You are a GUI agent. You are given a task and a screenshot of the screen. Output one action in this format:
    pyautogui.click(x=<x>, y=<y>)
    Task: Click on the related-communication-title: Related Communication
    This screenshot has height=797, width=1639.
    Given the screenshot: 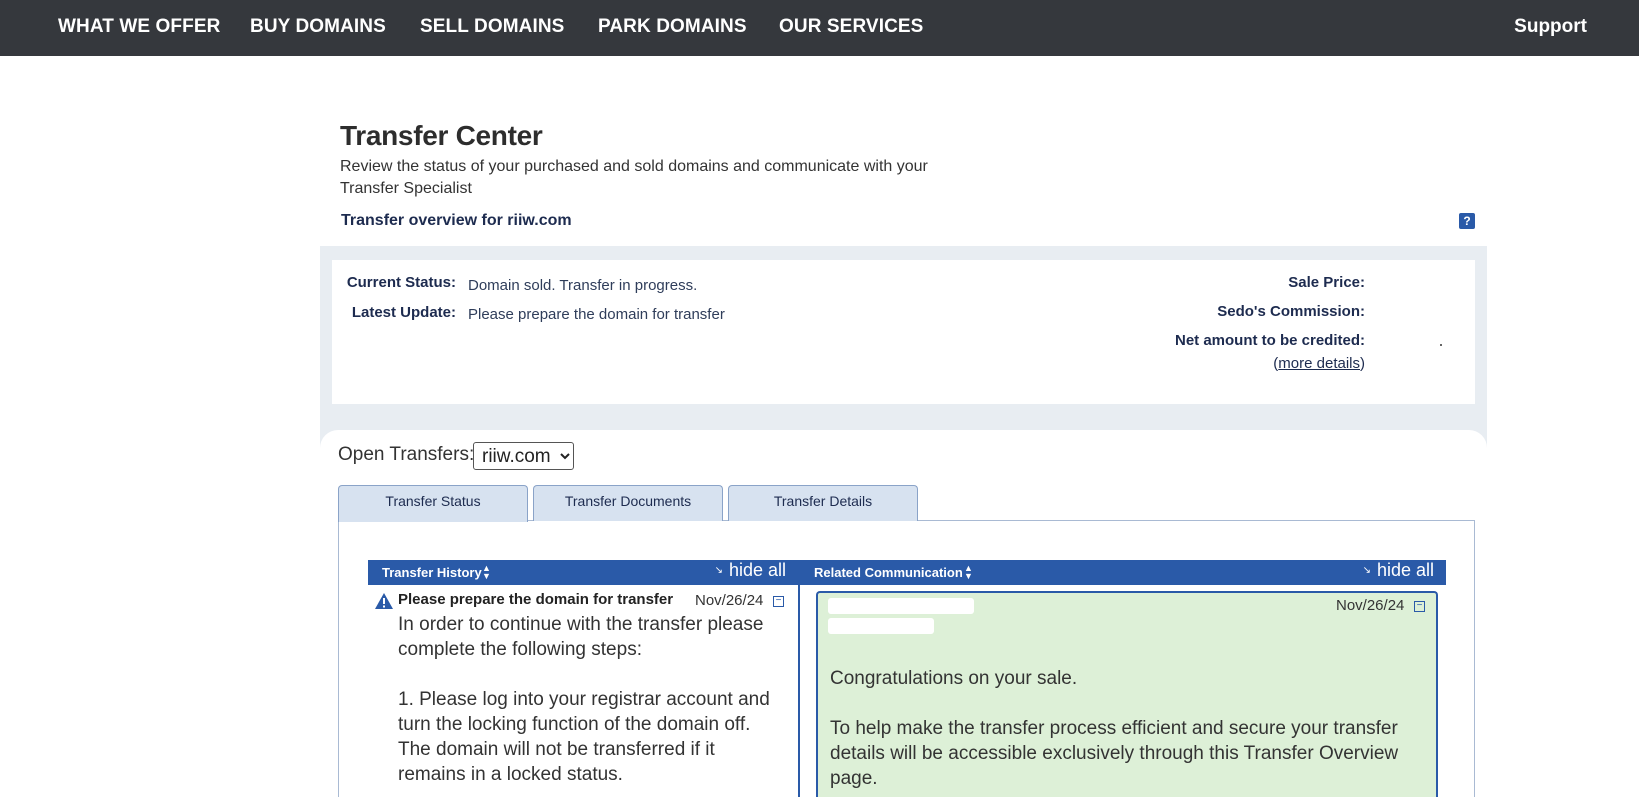 What is the action you would take?
    pyautogui.click(x=888, y=572)
    